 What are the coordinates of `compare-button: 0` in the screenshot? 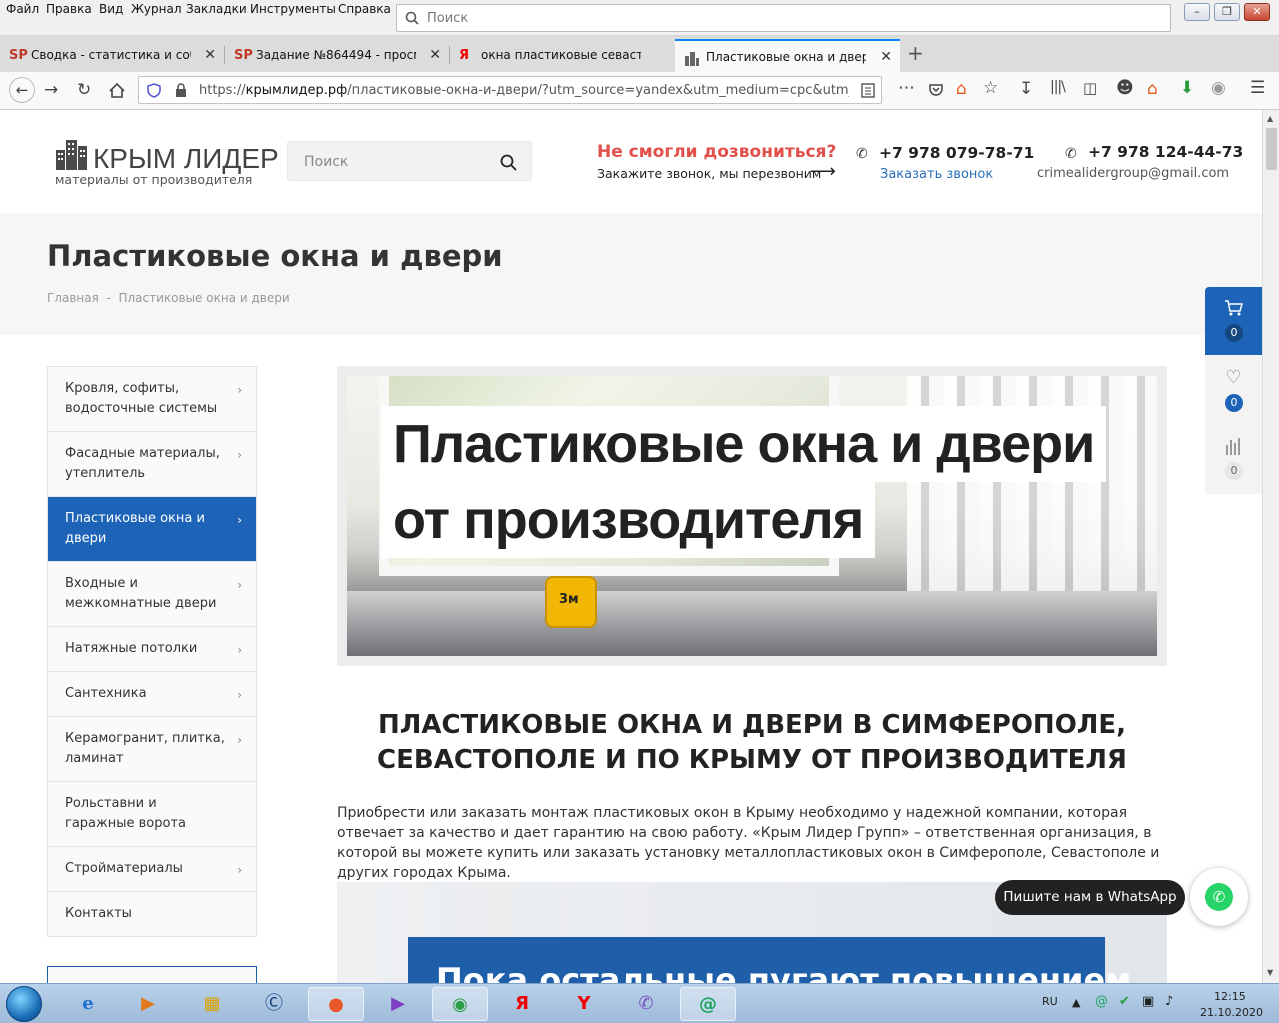 It's located at (1233, 459).